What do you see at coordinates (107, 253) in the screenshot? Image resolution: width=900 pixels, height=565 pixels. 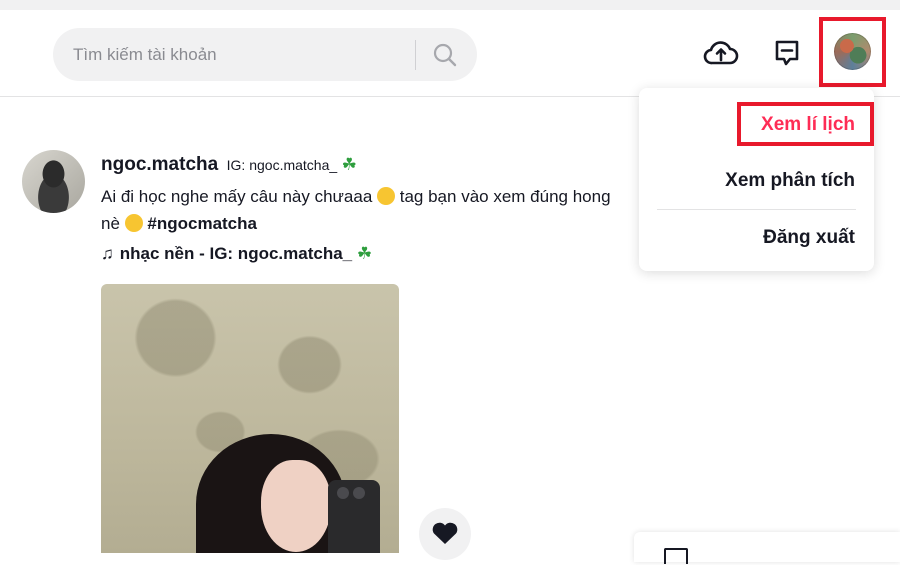 I see `music-note-icon: ♫` at bounding box center [107, 253].